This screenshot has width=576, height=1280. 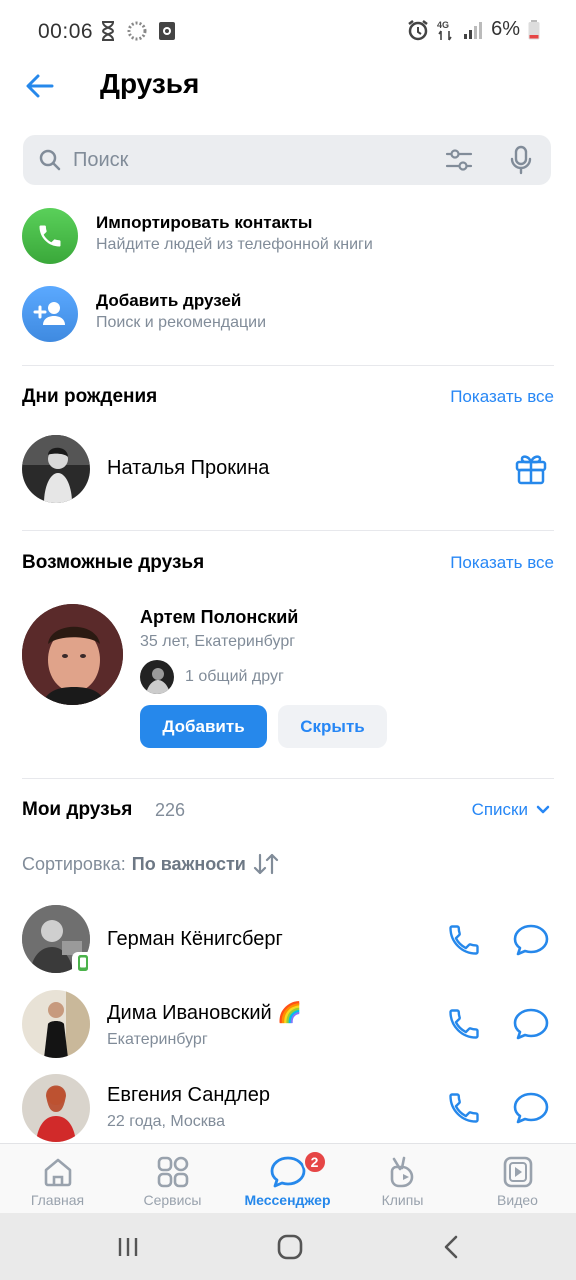 I want to click on home-nav-icon, so click(x=290, y=1247).